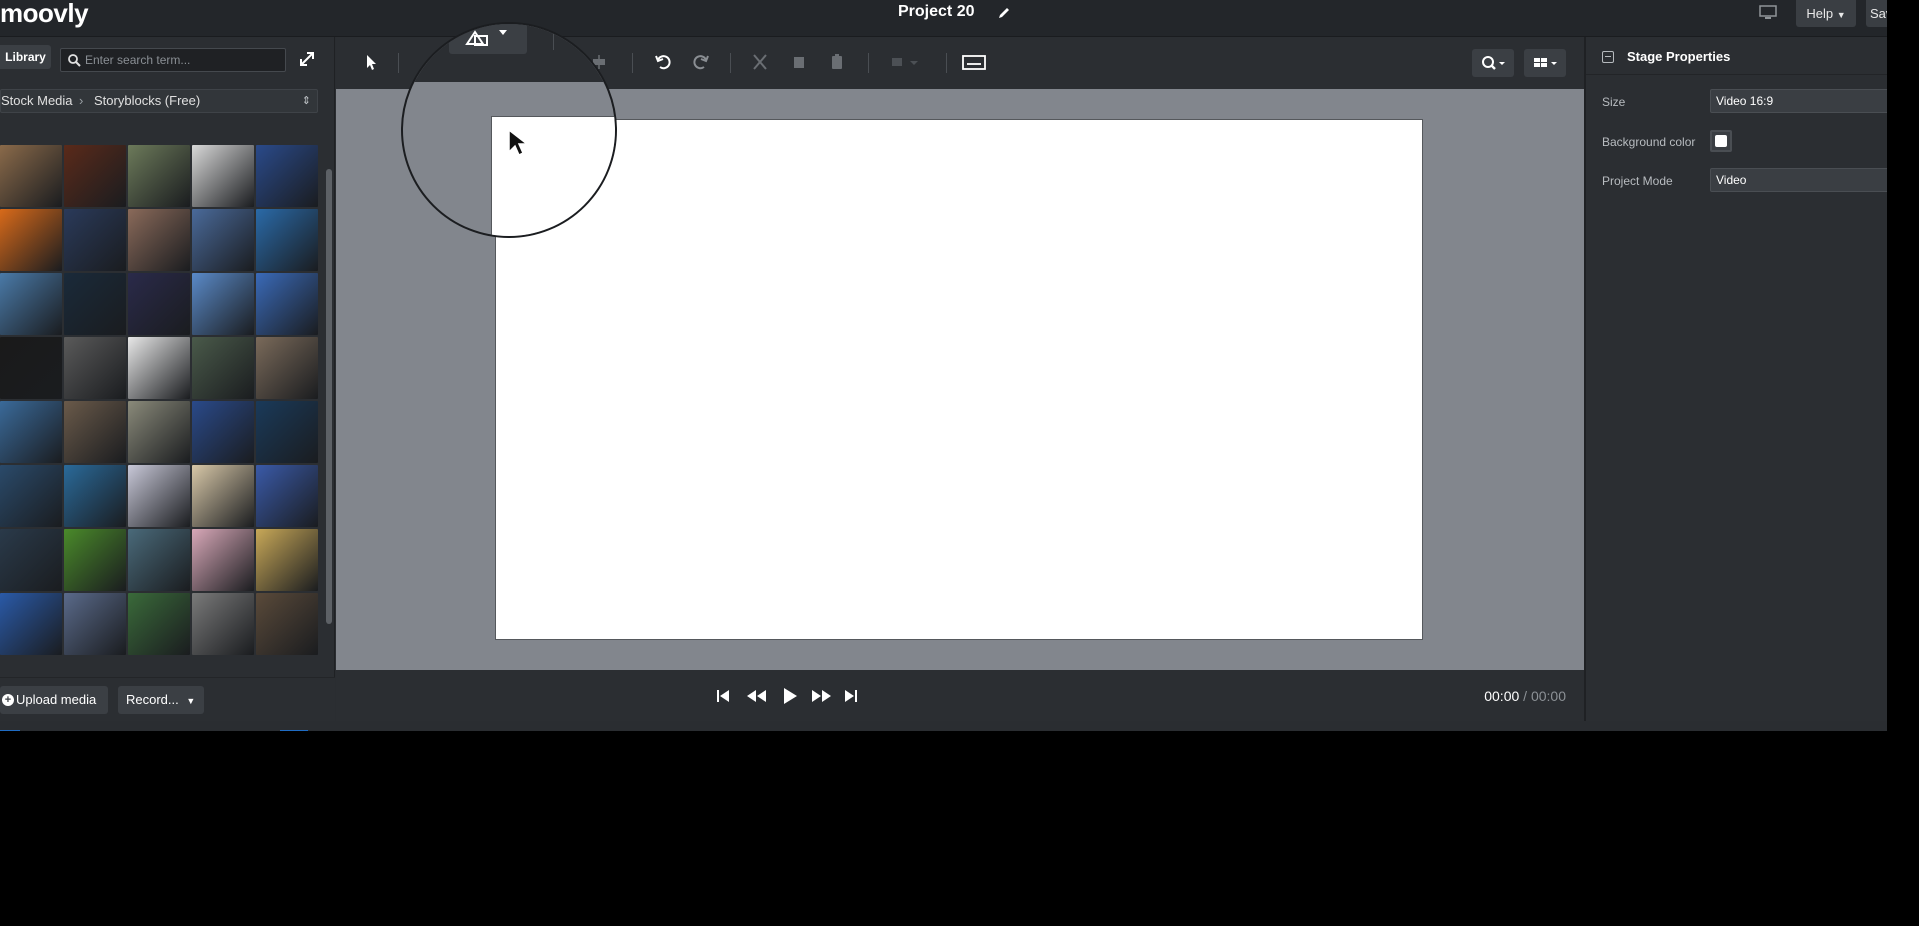 The height and width of the screenshot is (926, 1919). I want to click on skip-to-end-icon, so click(851, 696).